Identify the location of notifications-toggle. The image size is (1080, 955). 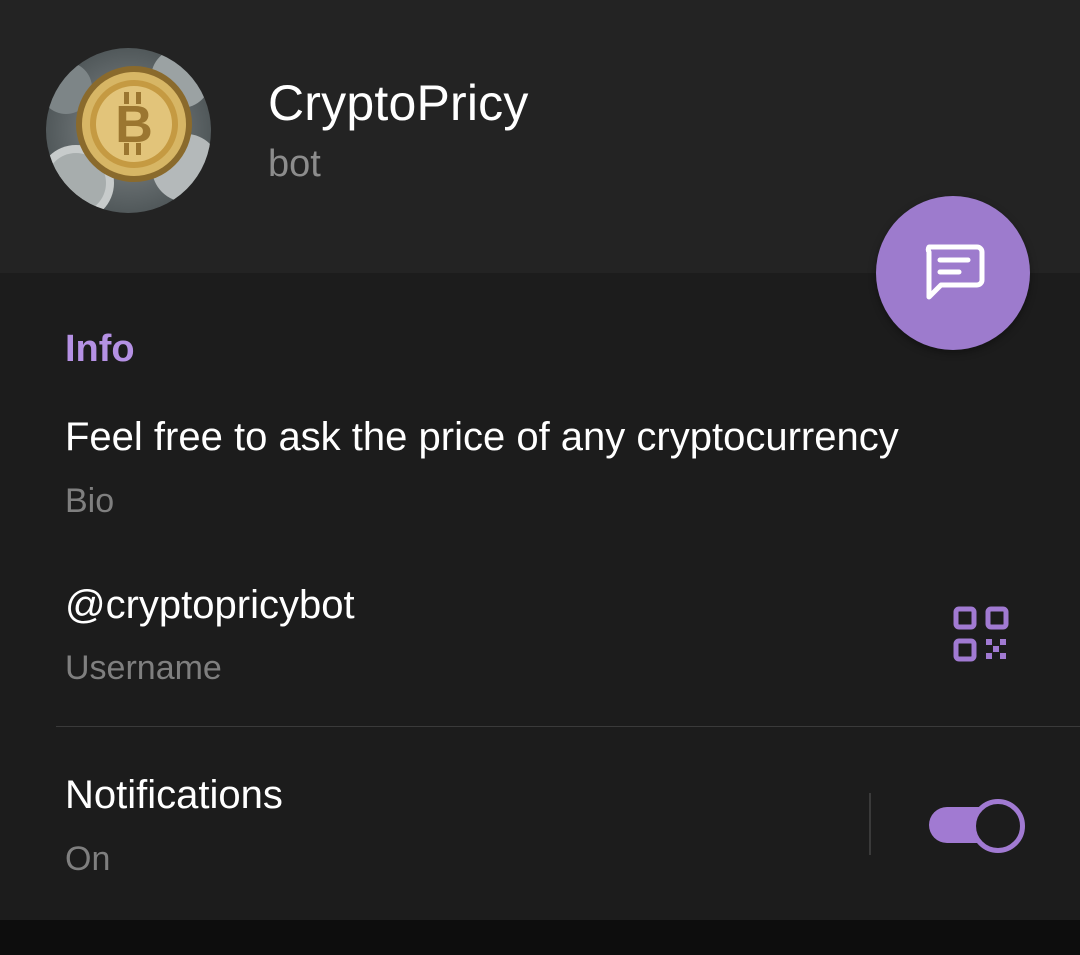
(976, 825).